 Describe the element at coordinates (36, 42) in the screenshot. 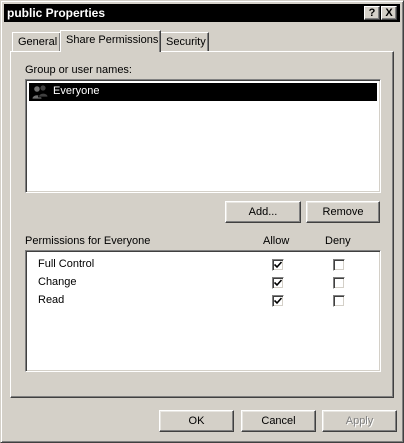

I see `tab-general: General` at that location.